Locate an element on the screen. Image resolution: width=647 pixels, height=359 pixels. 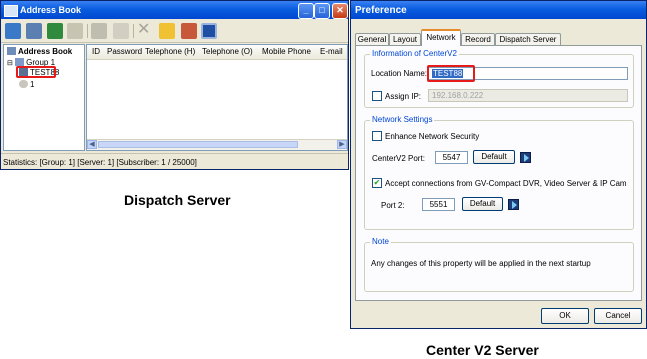
close-icon: ✕ is located at coordinates (340, 11).